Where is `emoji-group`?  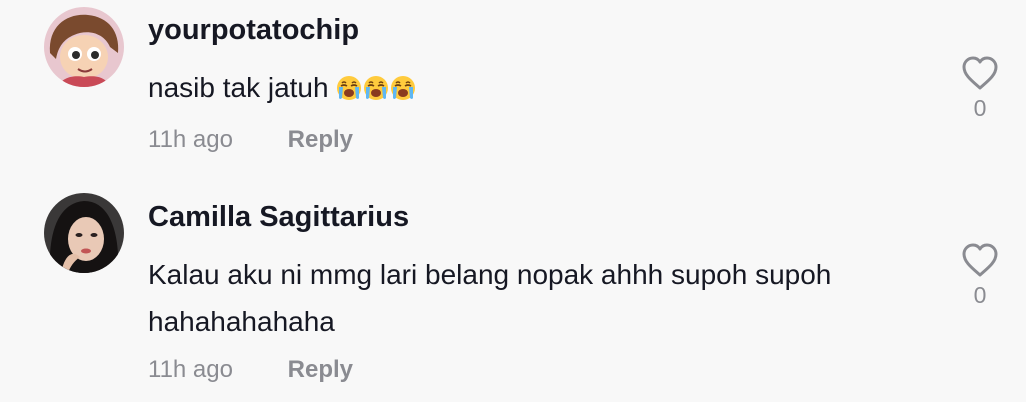
emoji-group is located at coordinates (376, 87).